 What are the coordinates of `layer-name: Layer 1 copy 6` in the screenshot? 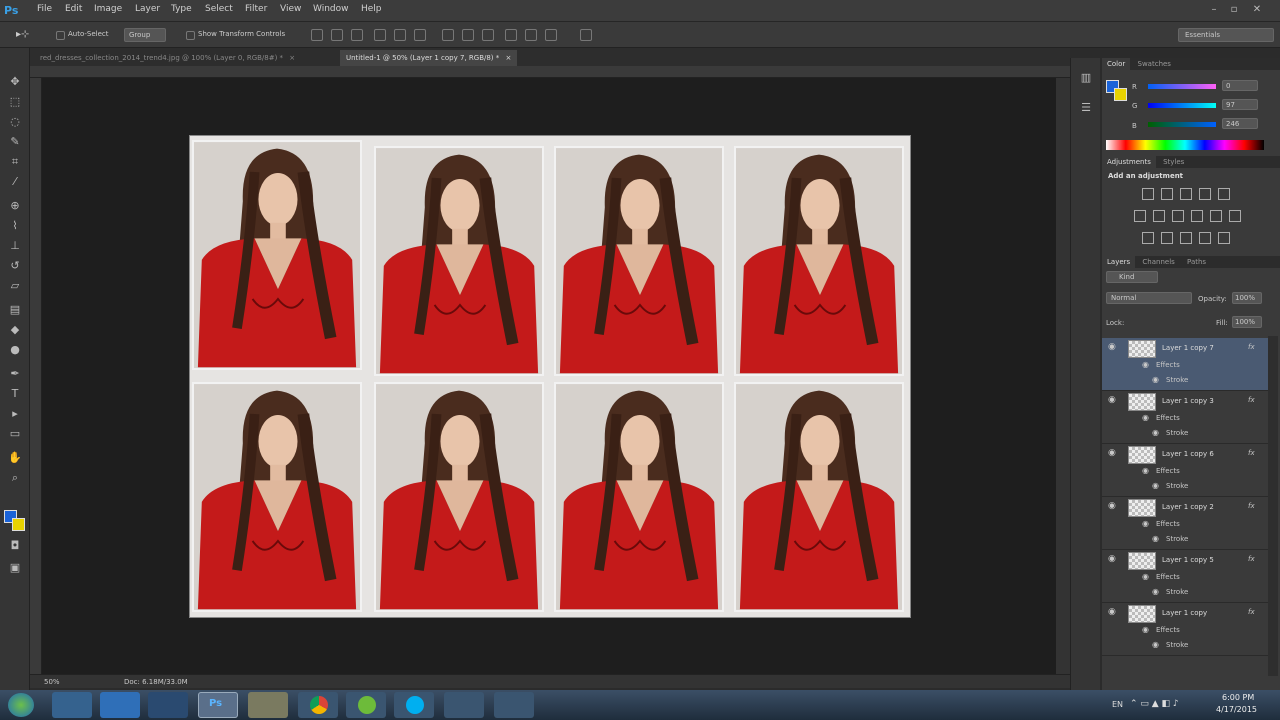 It's located at (1188, 454).